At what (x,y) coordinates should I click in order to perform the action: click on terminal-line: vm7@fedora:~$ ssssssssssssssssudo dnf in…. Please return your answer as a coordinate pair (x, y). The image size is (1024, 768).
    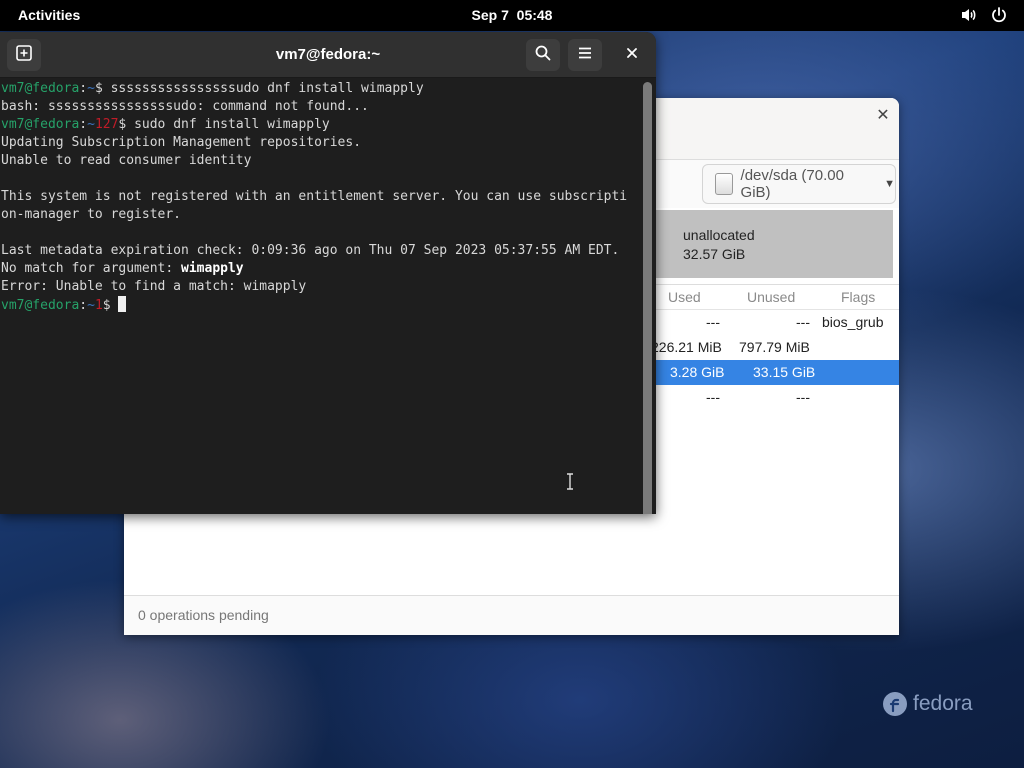
    Looking at the image, I should click on (320, 89).